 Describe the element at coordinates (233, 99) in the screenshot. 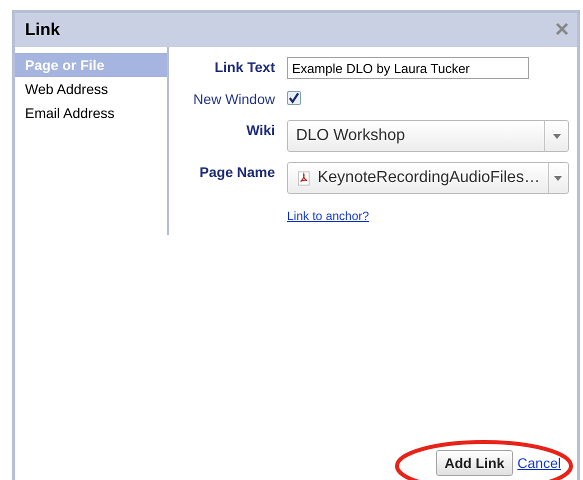

I see `field-label: New Window` at that location.